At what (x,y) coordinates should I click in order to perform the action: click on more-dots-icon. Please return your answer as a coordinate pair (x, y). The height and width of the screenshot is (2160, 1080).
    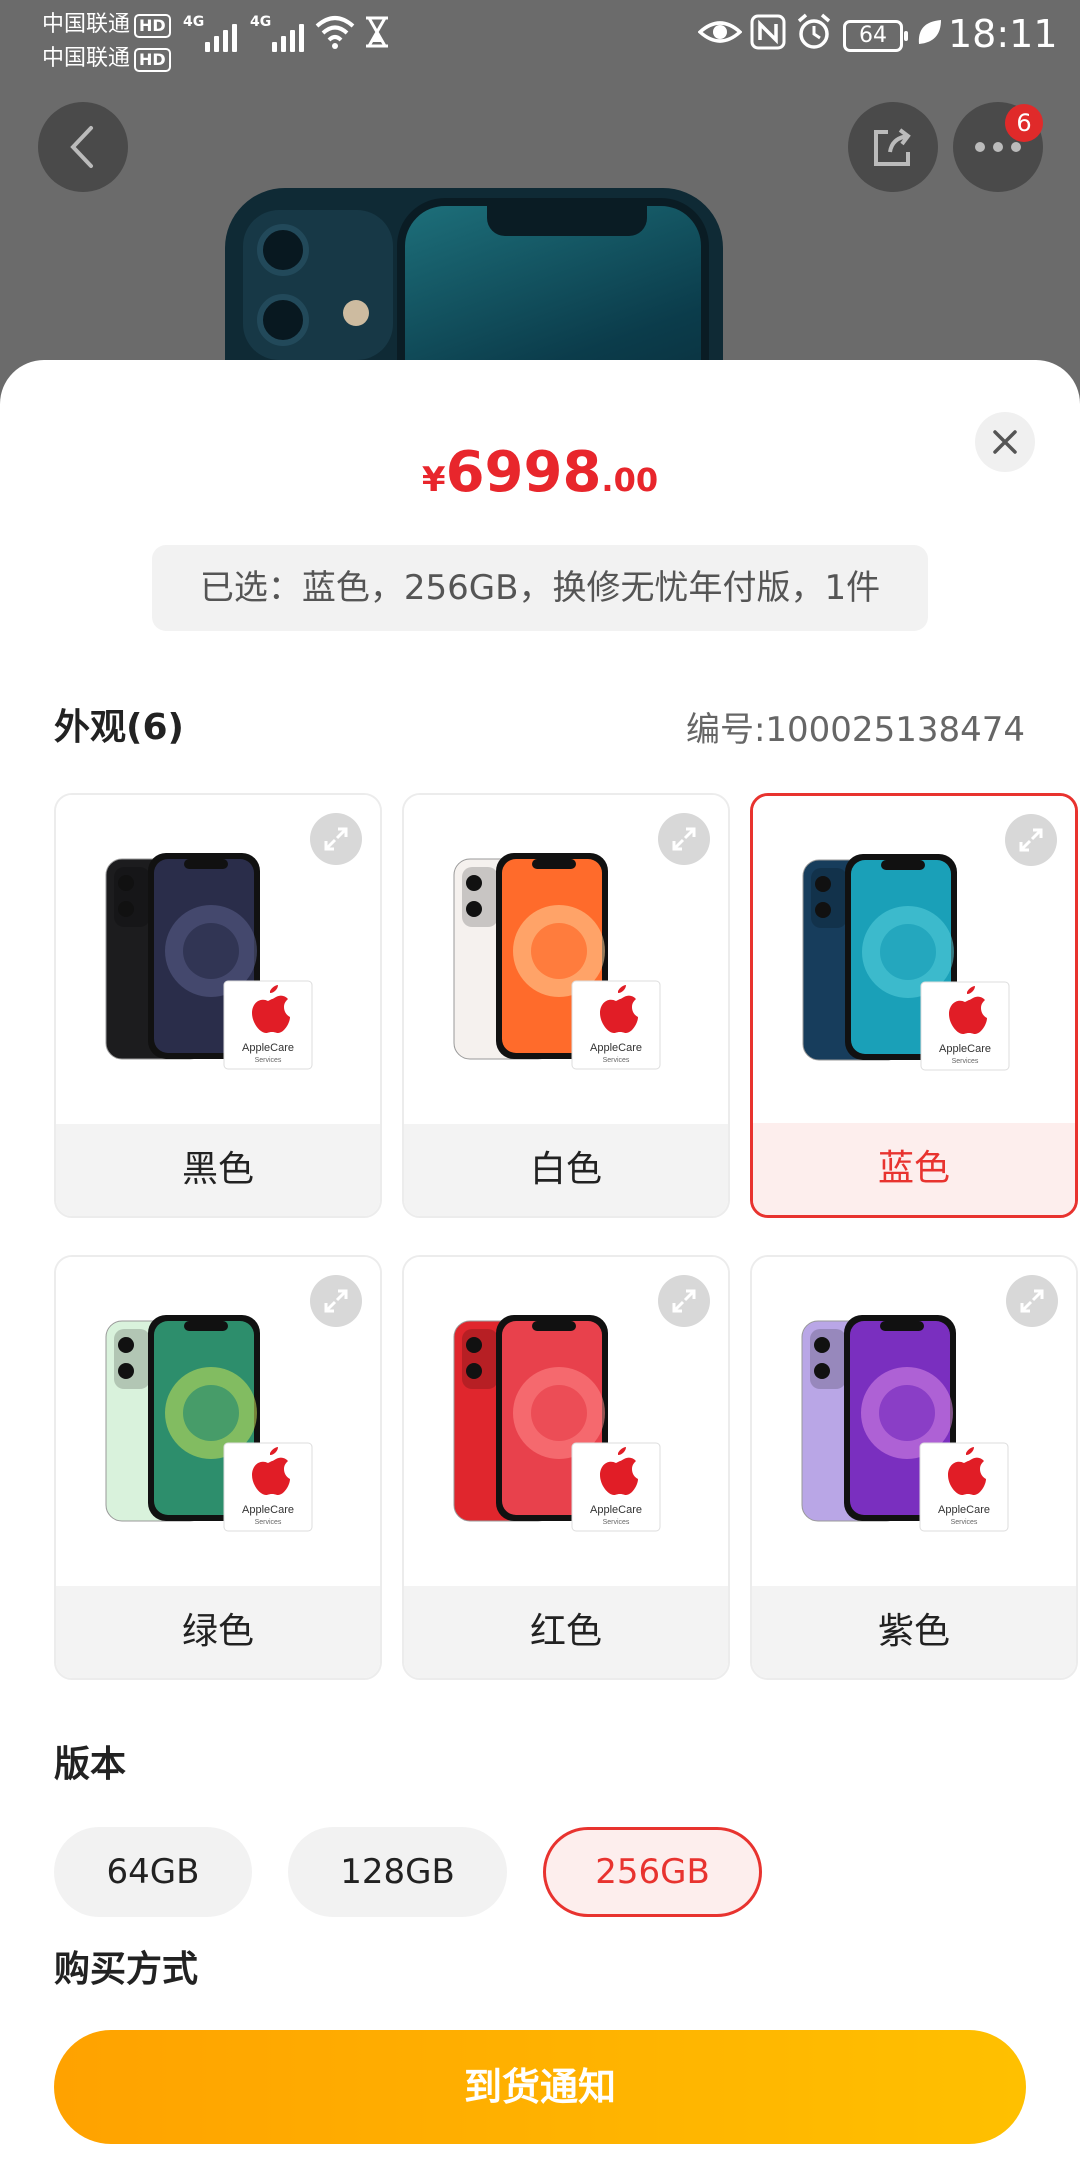
    Looking at the image, I should click on (998, 147).